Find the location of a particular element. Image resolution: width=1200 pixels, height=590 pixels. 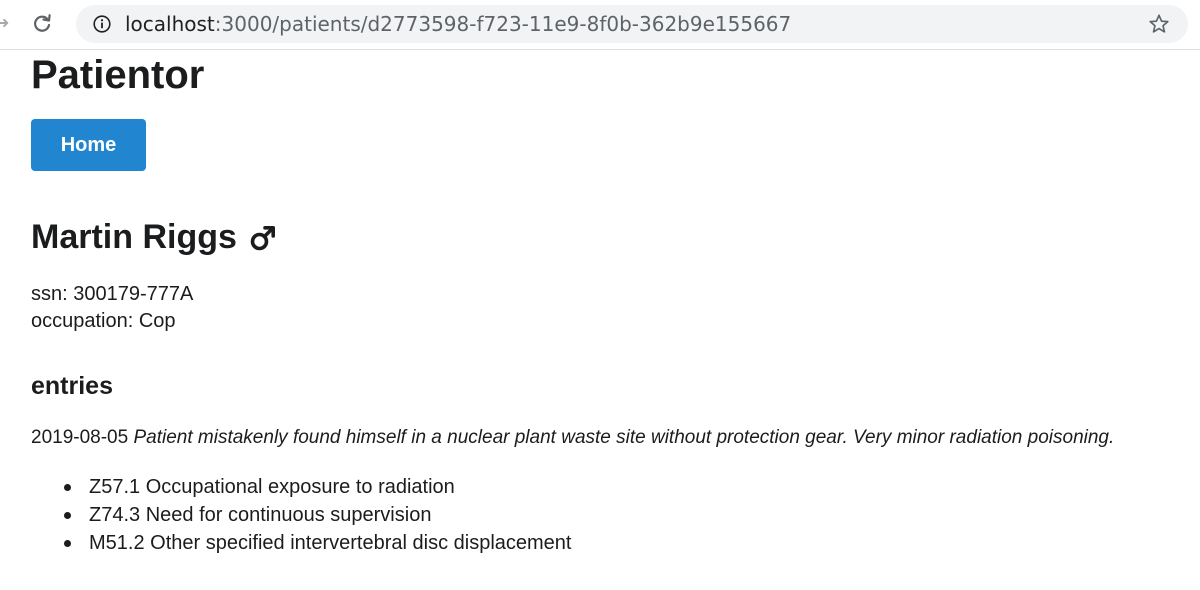

ssn-line: ssn: 300179-777A is located at coordinates (112, 294).